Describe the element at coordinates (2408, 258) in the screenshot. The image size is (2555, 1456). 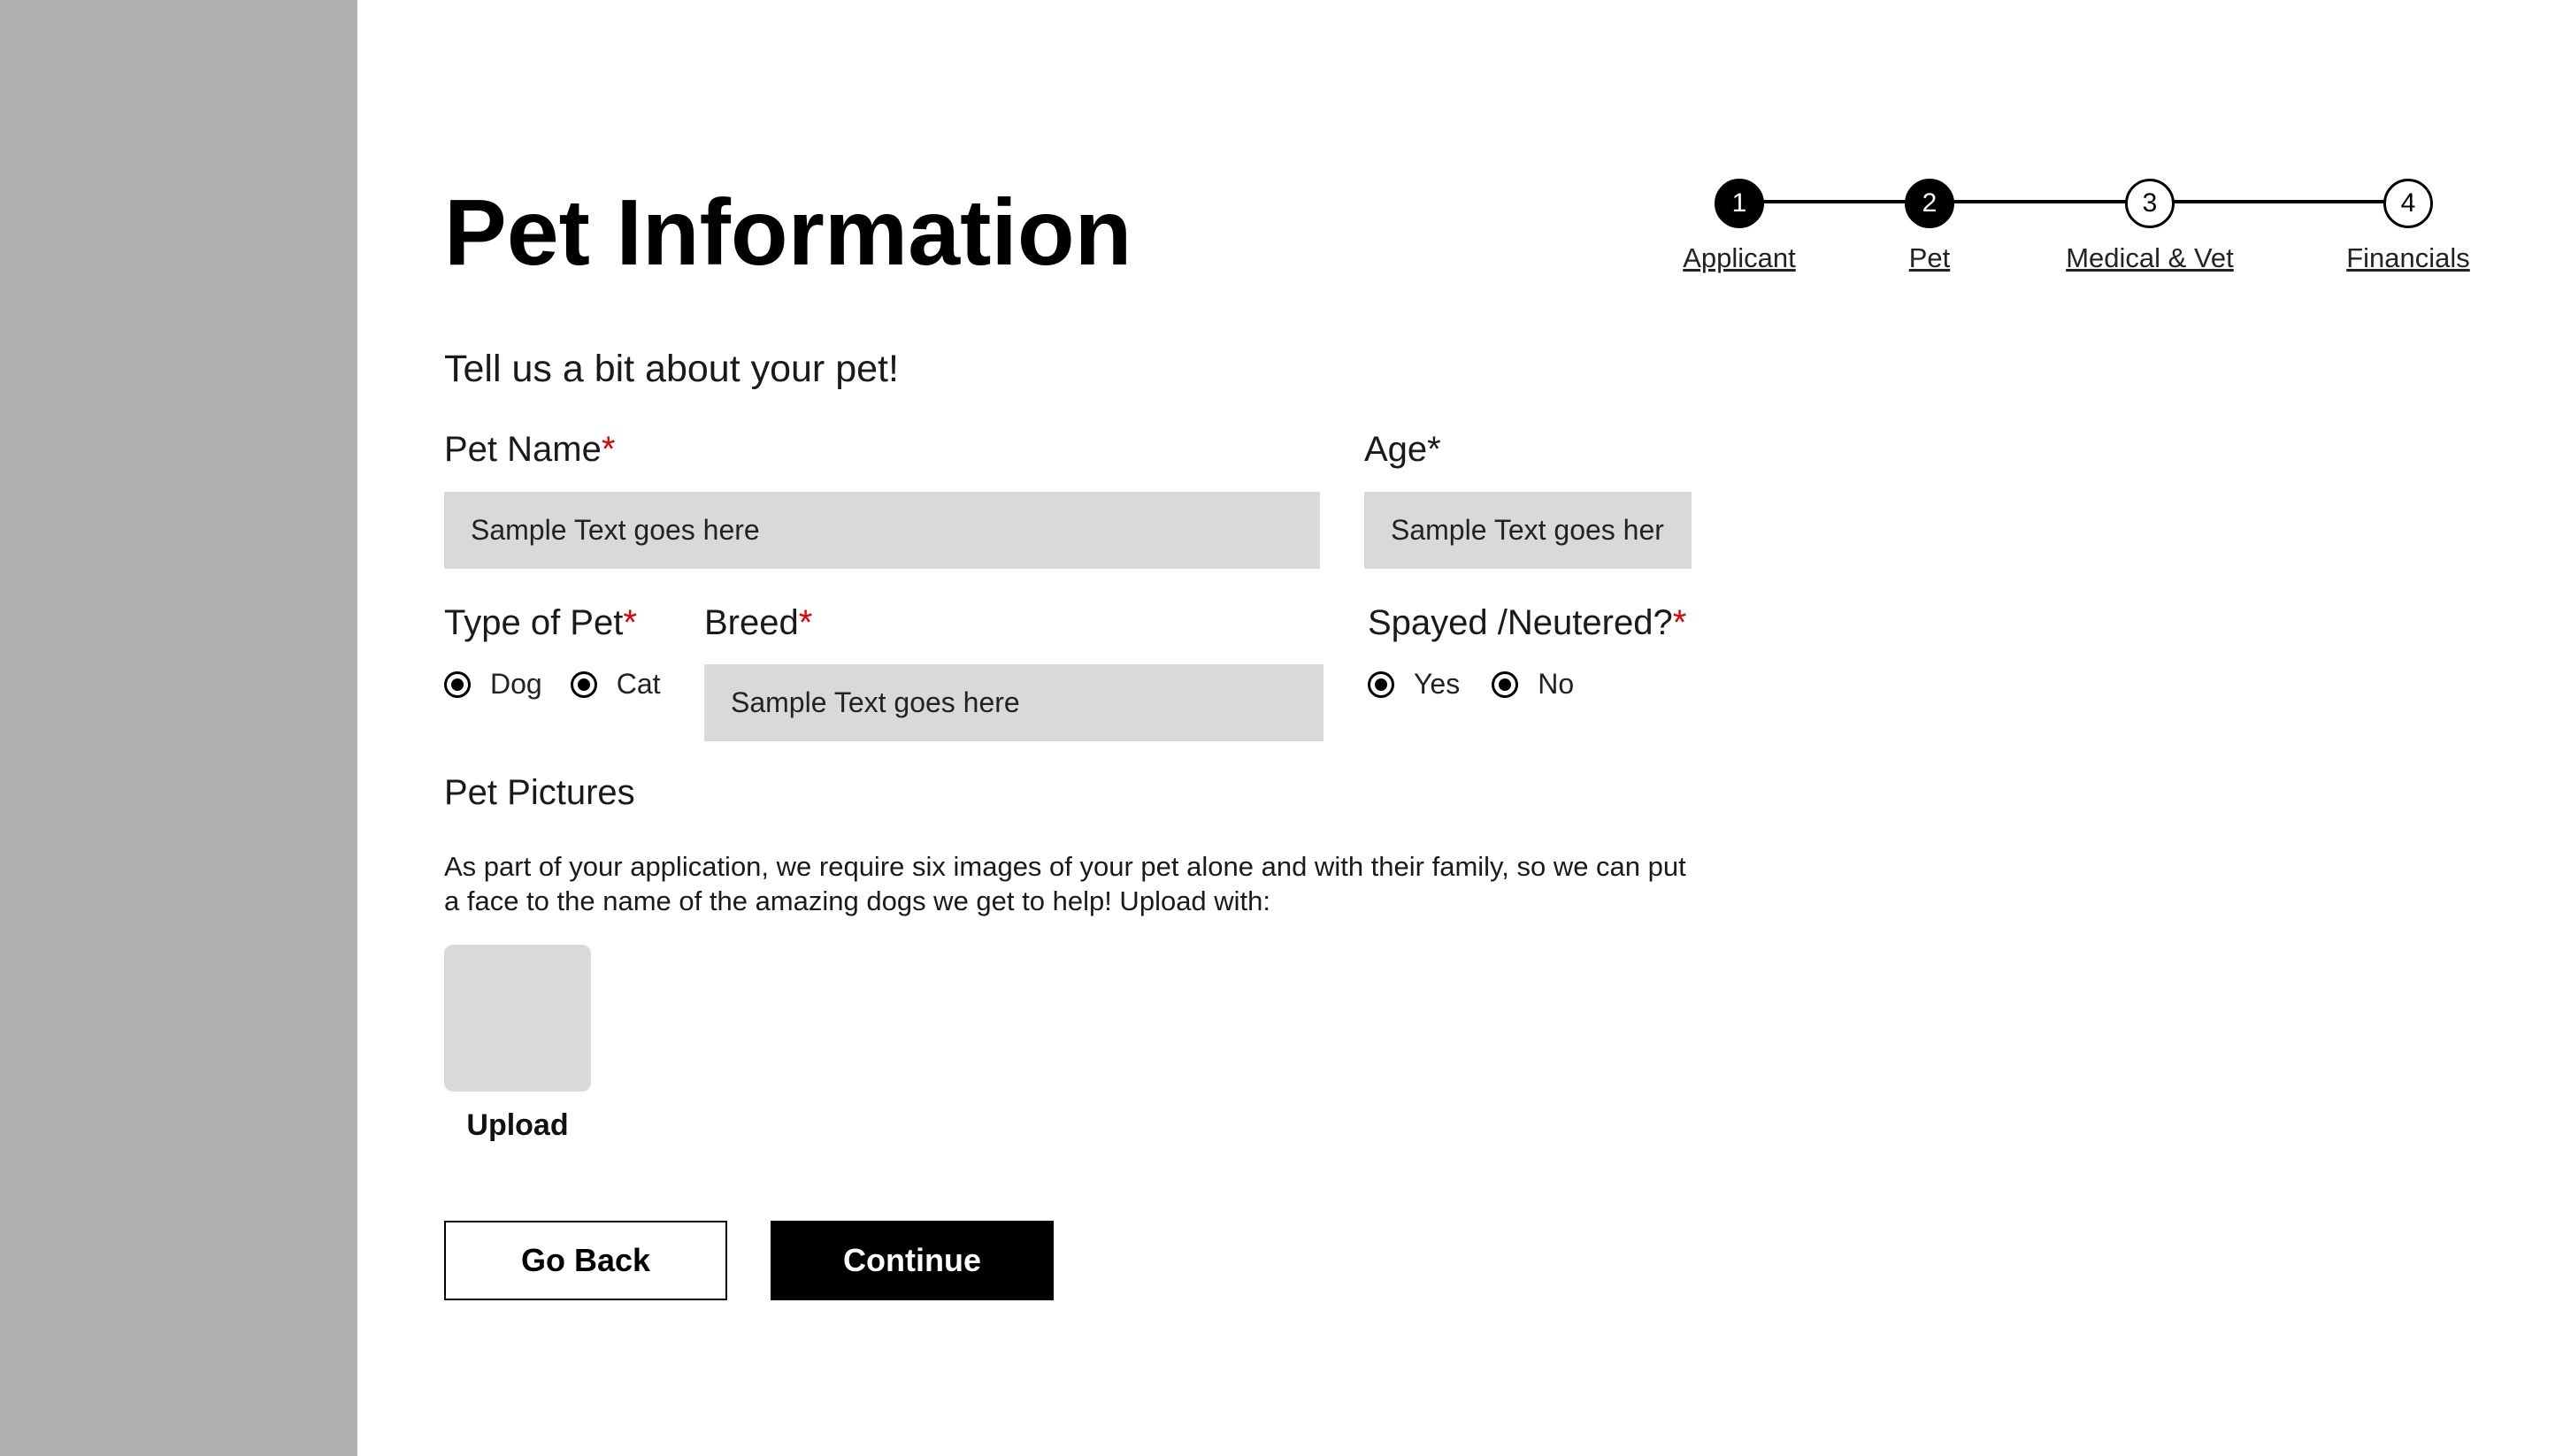
I see `step-4-financials-link: Financials` at that location.